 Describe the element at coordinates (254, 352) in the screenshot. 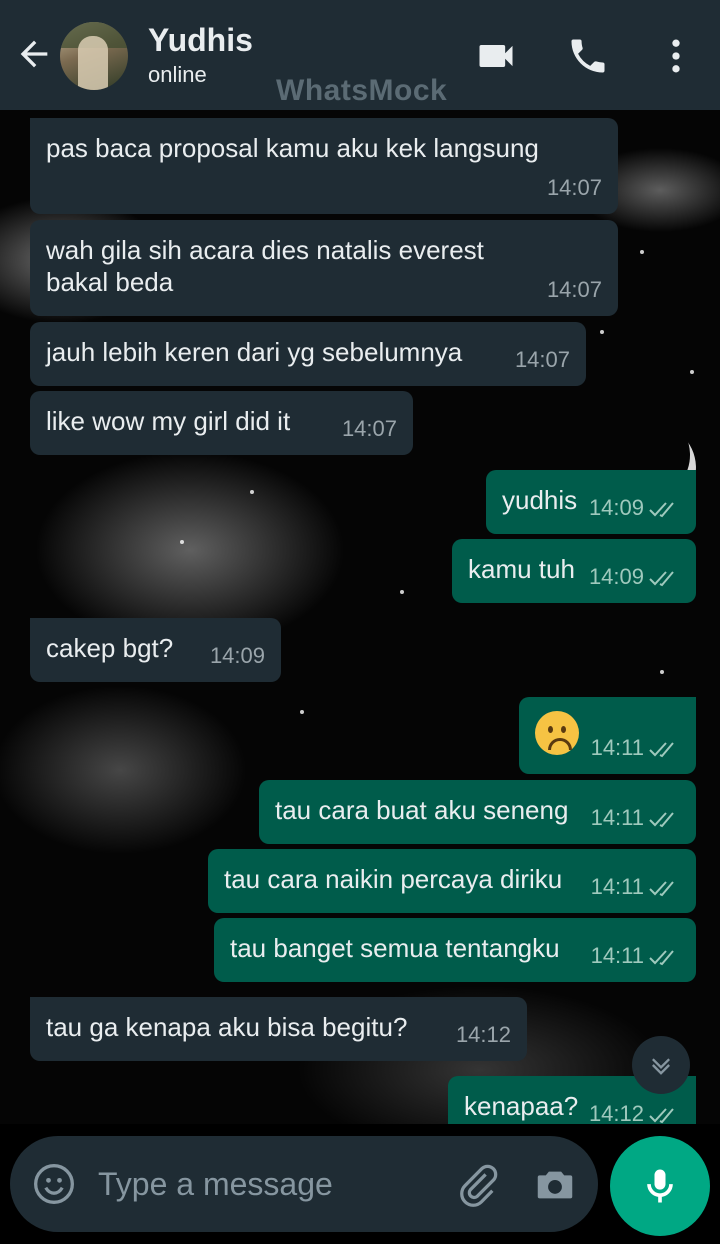

I see `message-text: jauh lebih keren dari yg sebelumnya` at that location.